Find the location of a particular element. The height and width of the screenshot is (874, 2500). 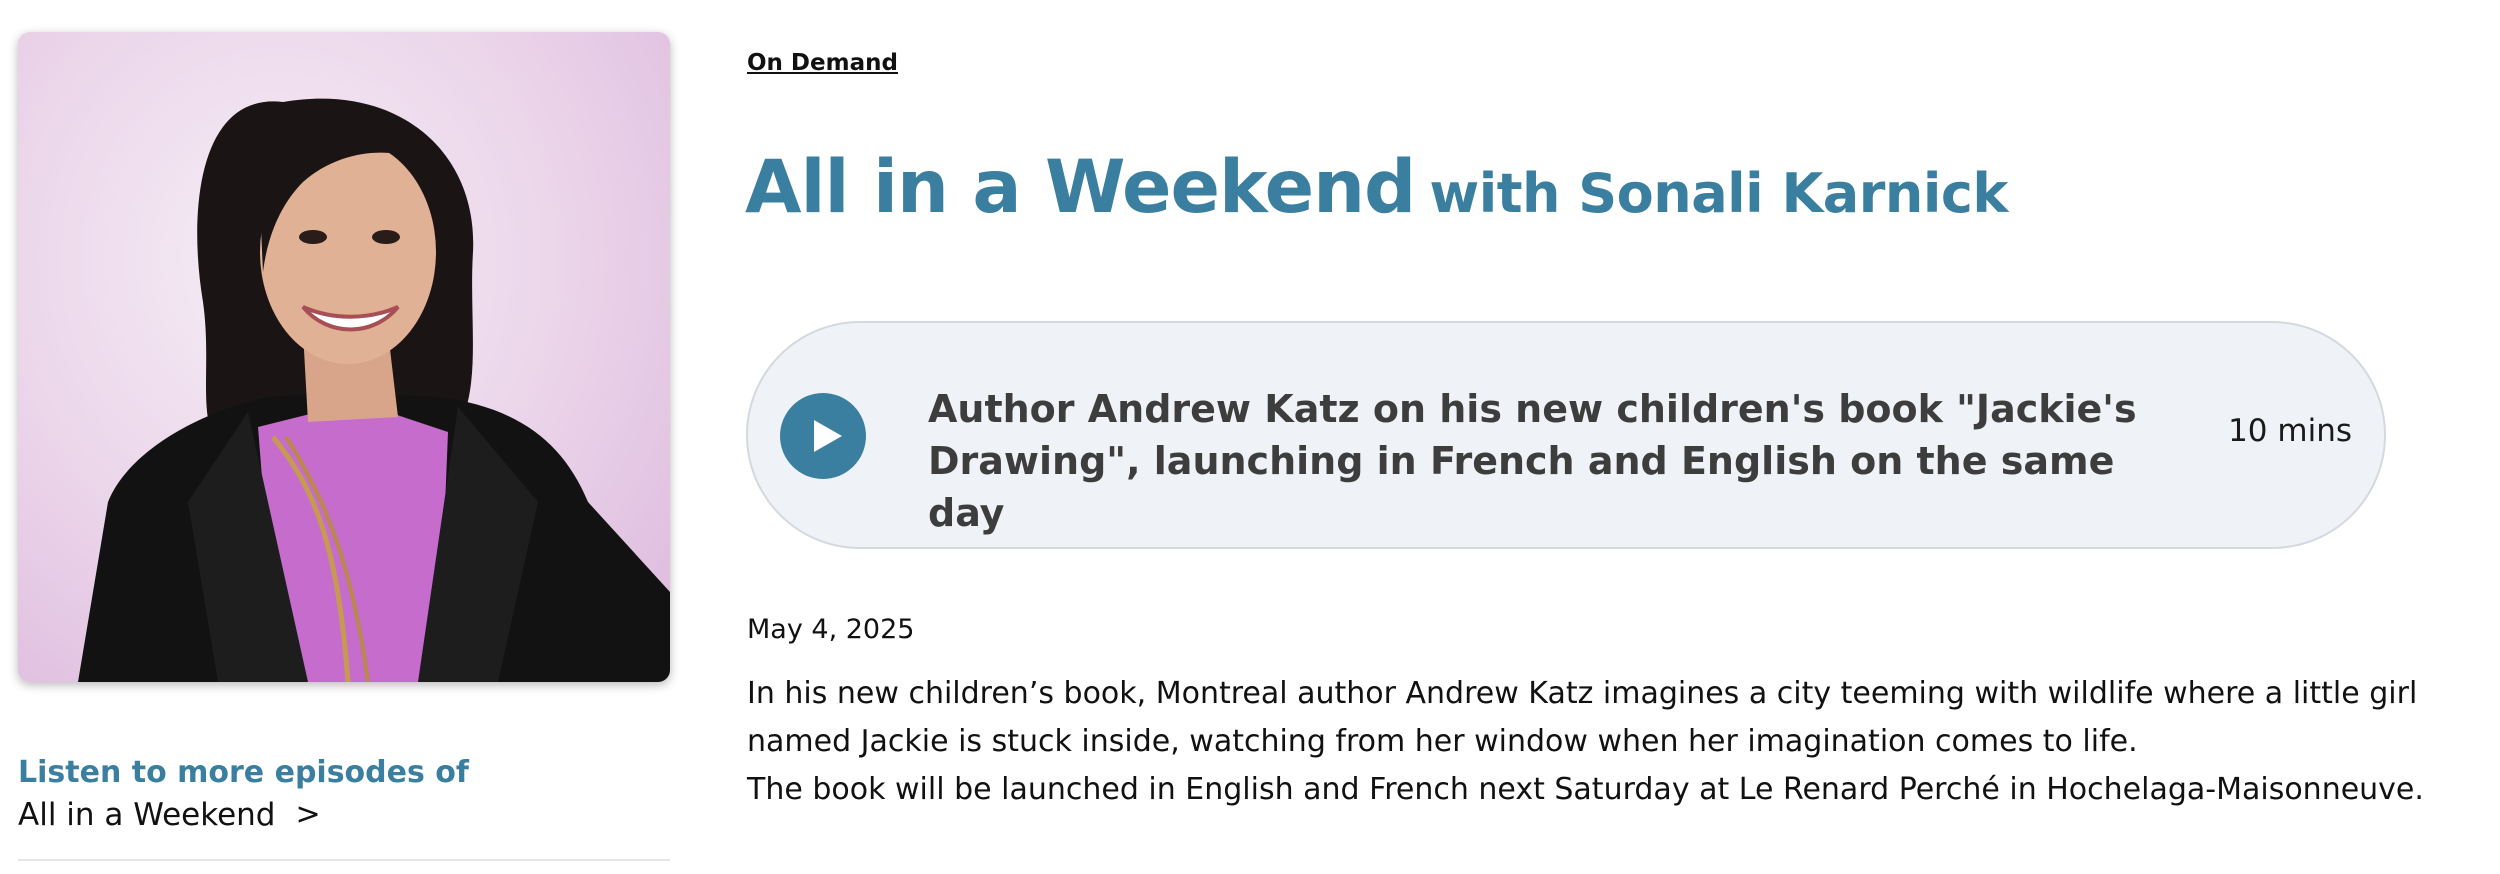

breadcrumb-on-demand: On Demand is located at coordinates (822, 63).